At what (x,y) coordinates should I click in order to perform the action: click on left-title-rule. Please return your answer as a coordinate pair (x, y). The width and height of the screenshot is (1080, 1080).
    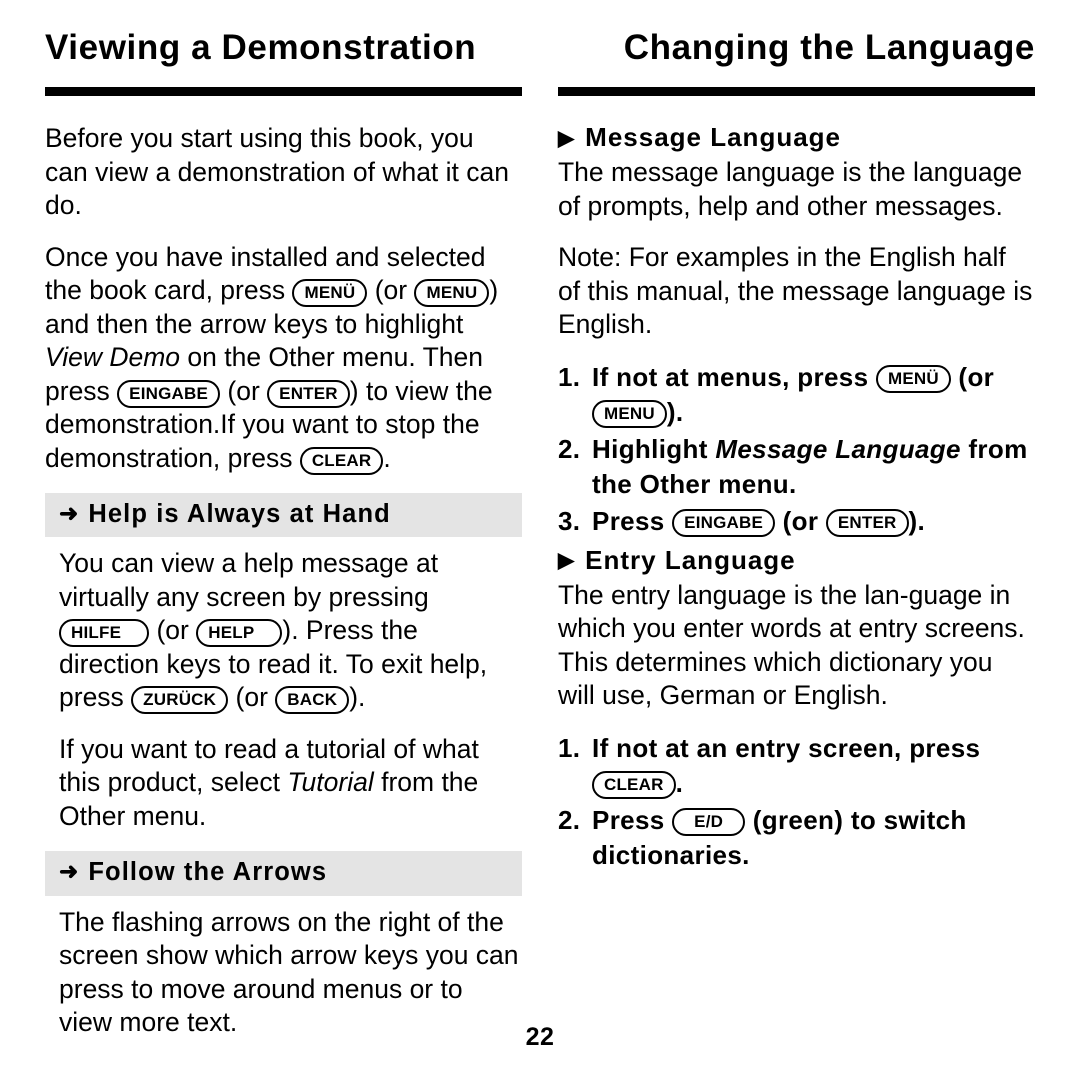
    Looking at the image, I should click on (283, 91).